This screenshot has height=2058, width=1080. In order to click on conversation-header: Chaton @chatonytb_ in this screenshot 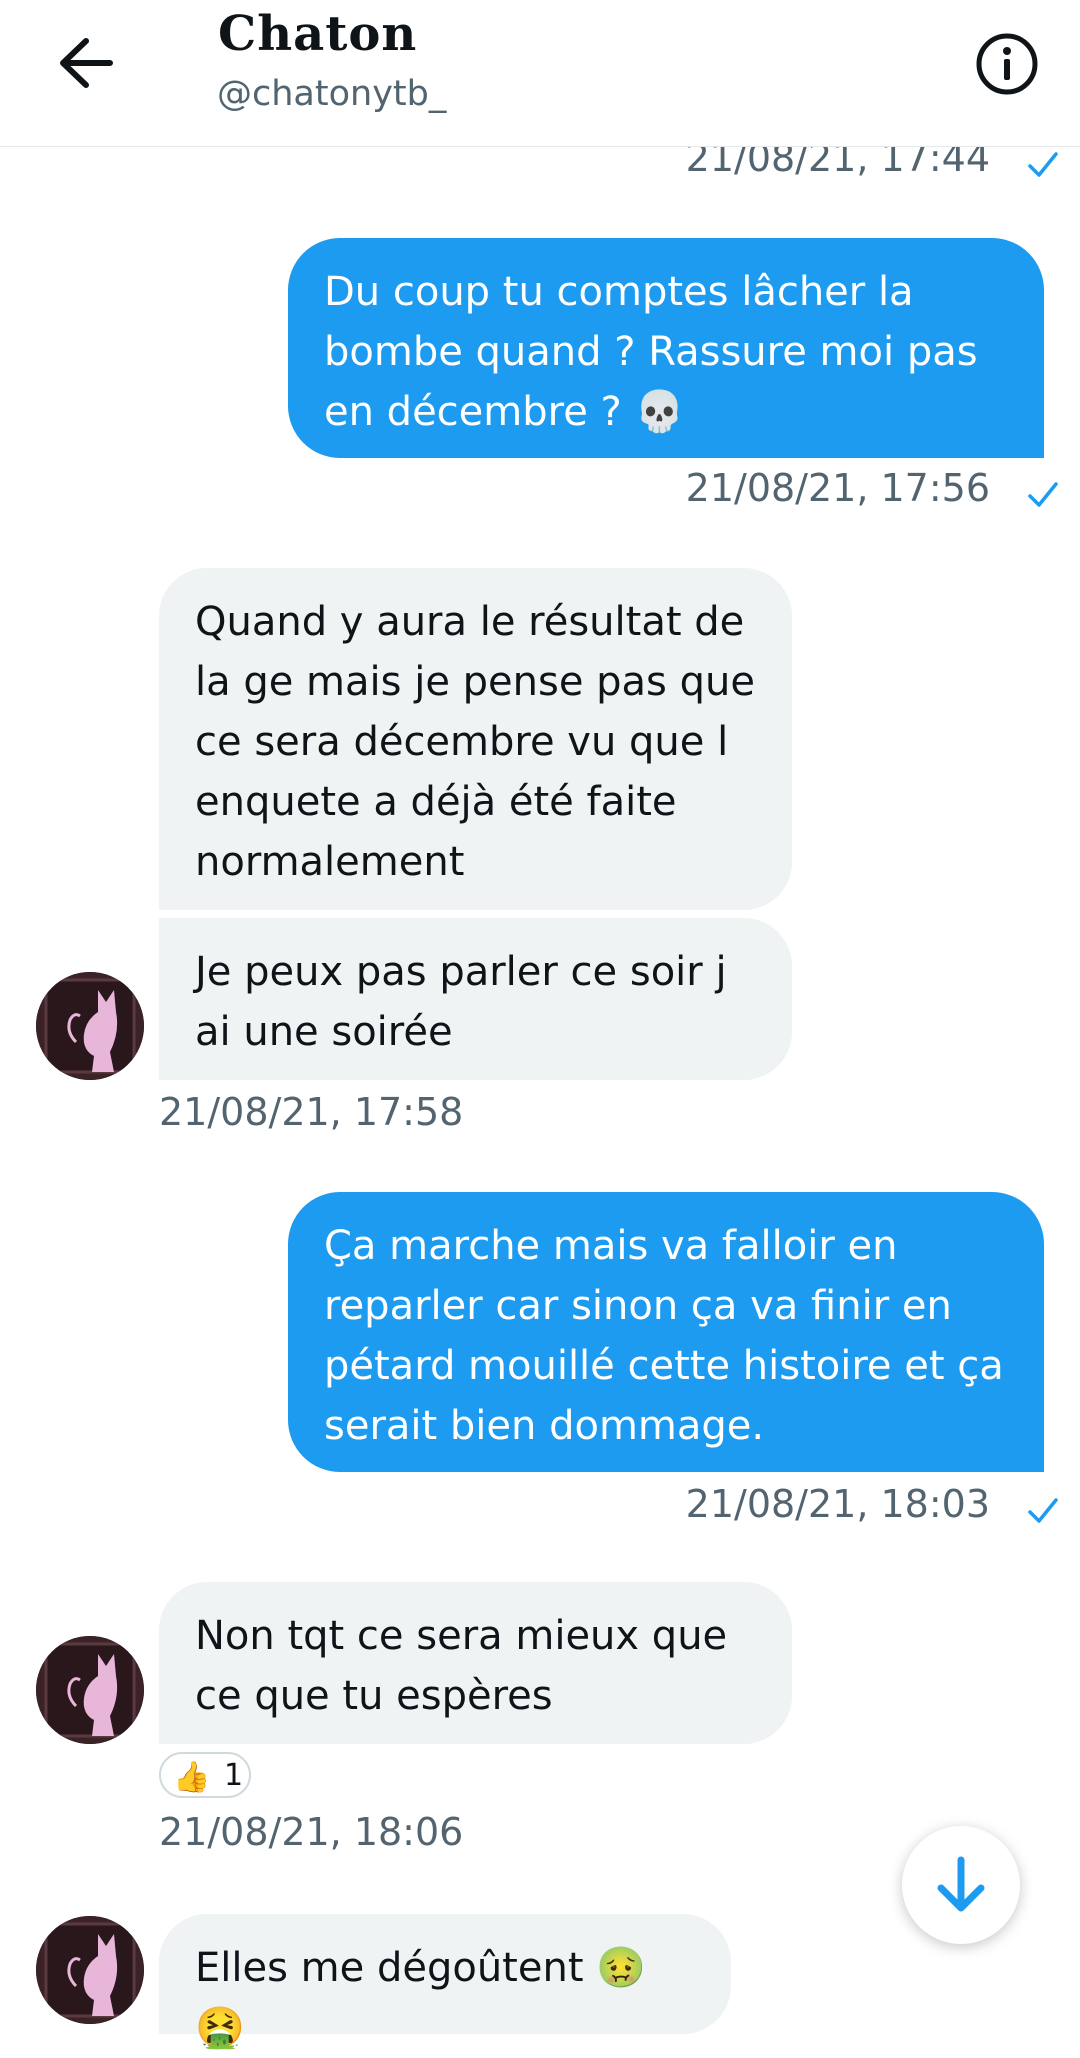, I will do `click(540, 73)`.